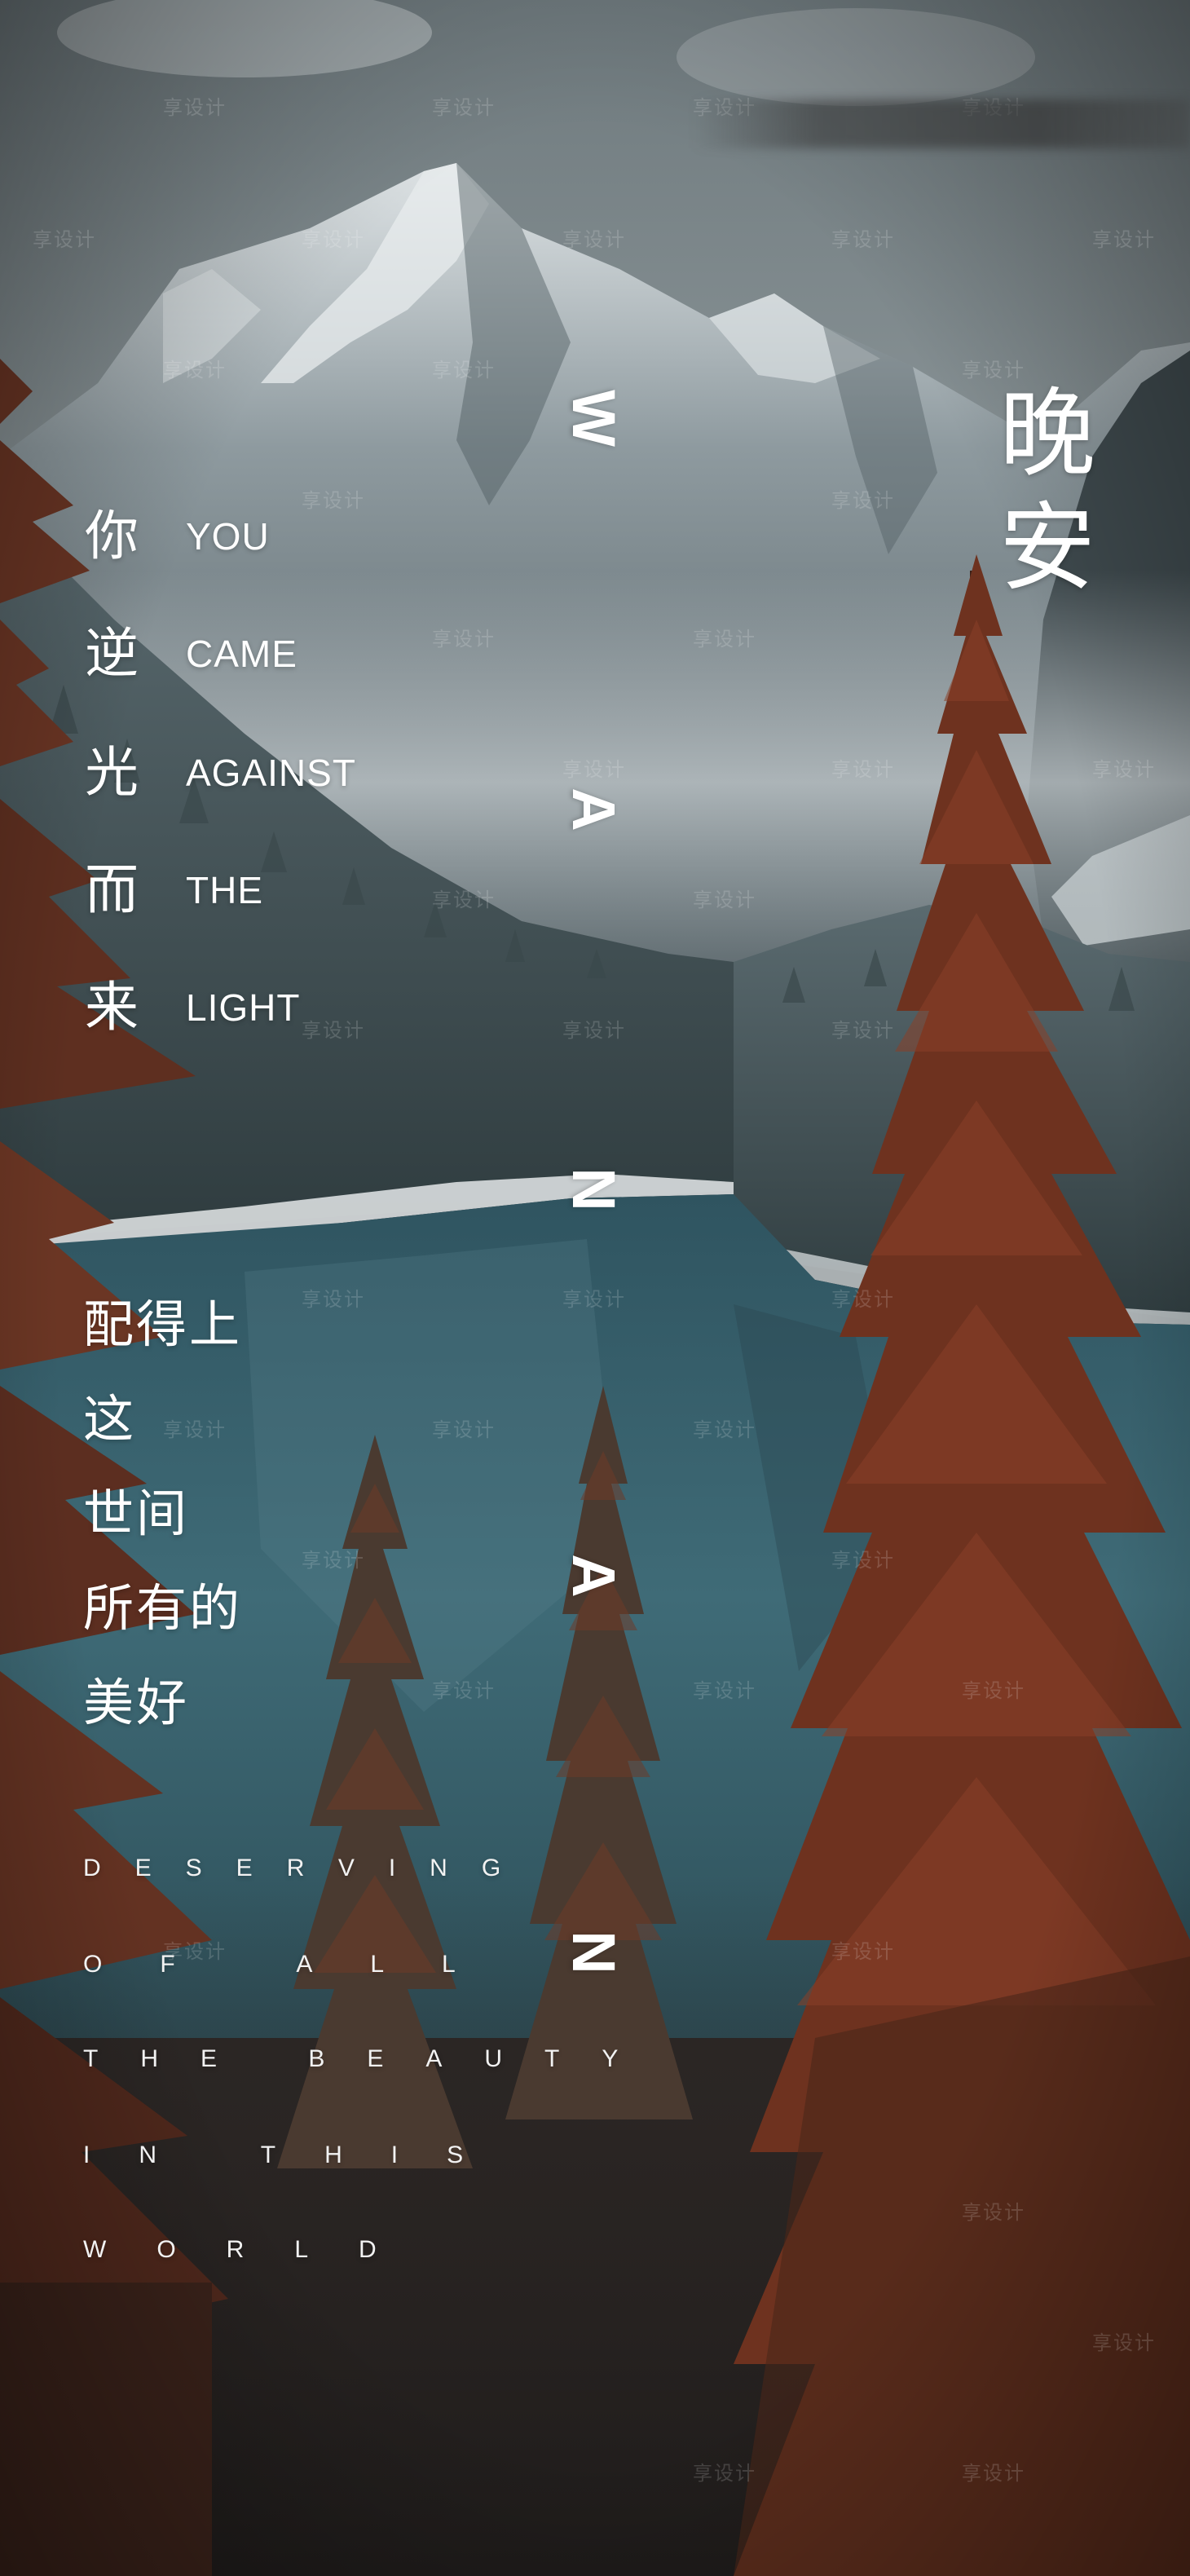  What do you see at coordinates (112, 536) in the screenshot?
I see `title-cn-char: 你` at bounding box center [112, 536].